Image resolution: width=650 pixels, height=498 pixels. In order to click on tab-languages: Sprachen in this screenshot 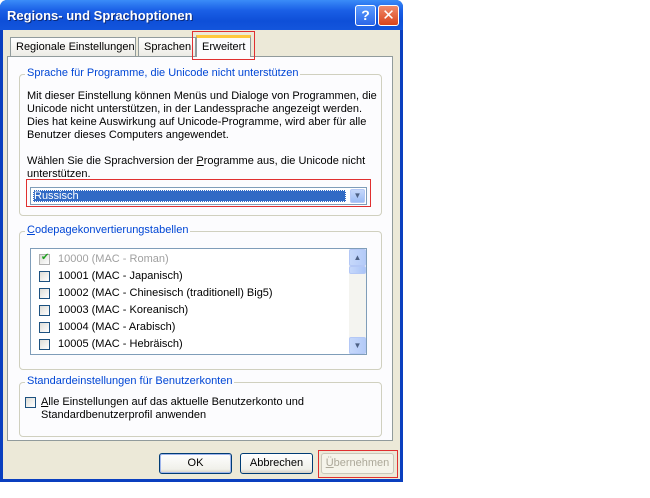, I will do `click(167, 46)`.